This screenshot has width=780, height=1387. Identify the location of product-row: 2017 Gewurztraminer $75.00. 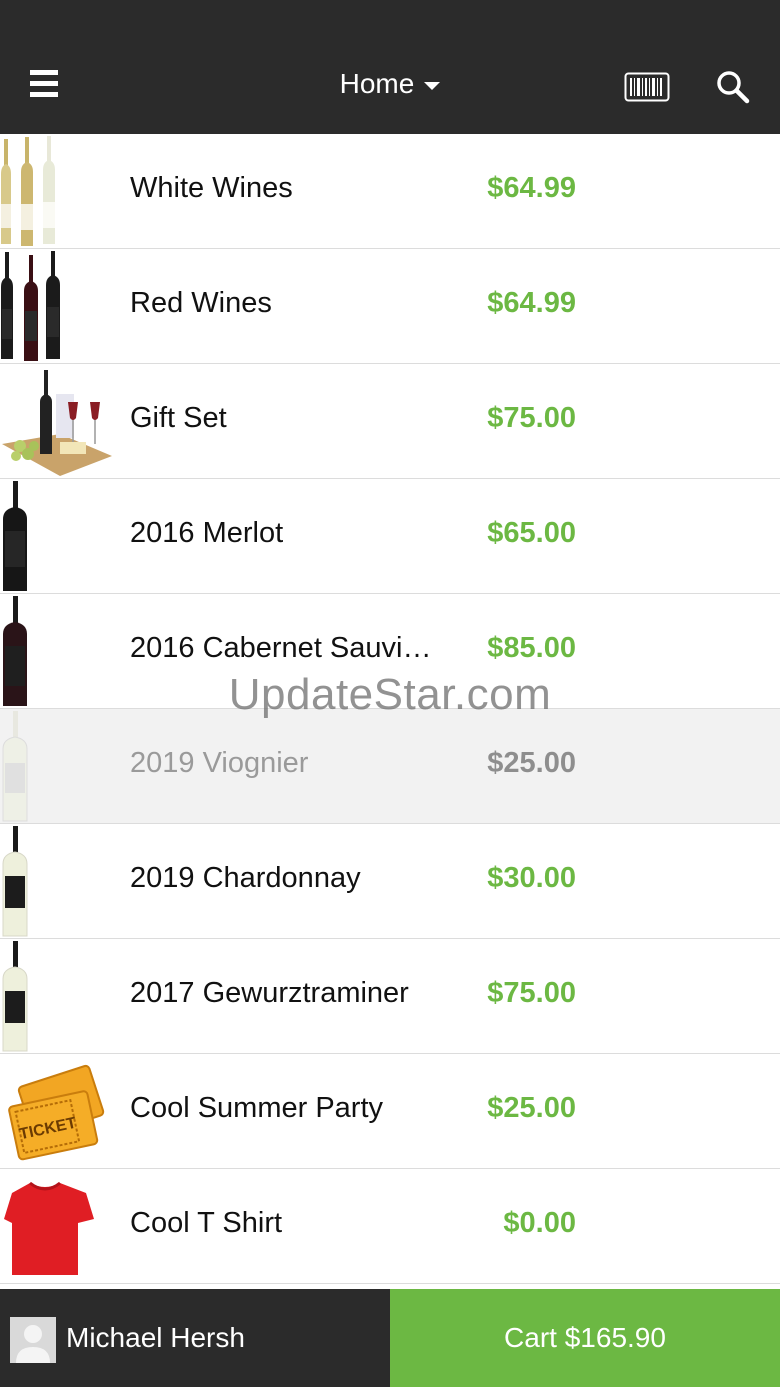
(390, 996).